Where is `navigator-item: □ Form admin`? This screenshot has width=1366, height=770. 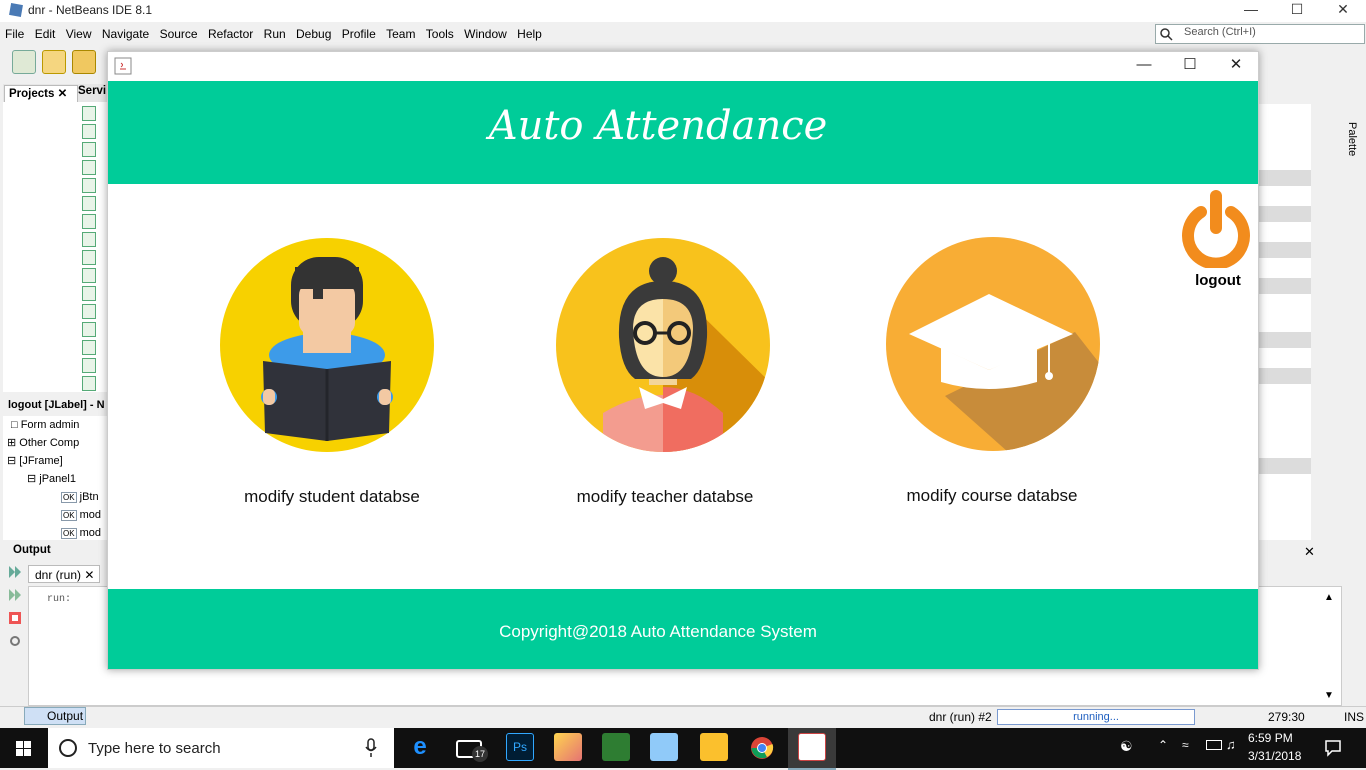
navigator-item: □ Form admin is located at coordinates (45, 425).